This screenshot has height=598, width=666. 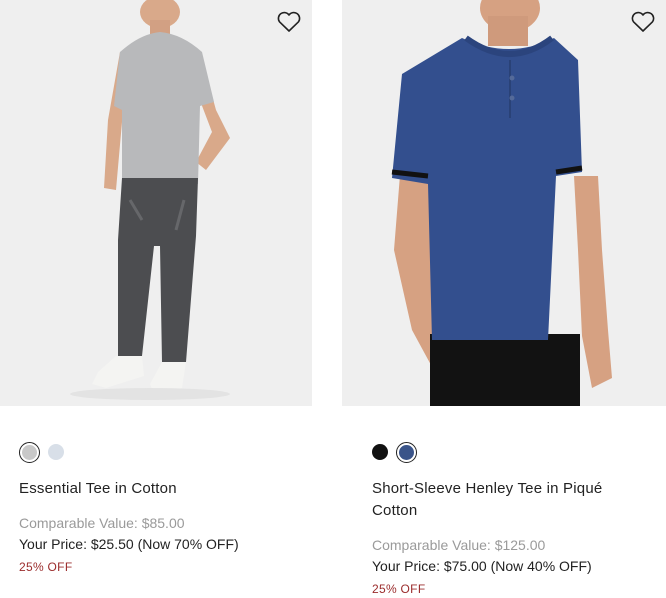 What do you see at coordinates (29, 452) in the screenshot?
I see `color-swatch-gray` at bounding box center [29, 452].